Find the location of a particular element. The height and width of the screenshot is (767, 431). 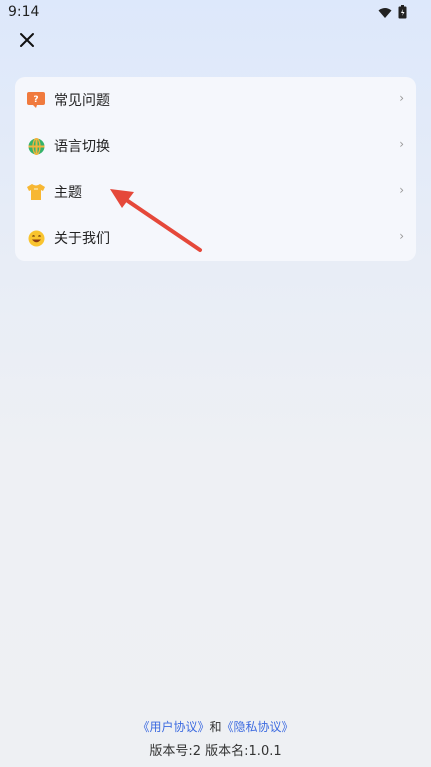

version-info: 版本号:2 版本名:1.0.1 is located at coordinates (215, 751).